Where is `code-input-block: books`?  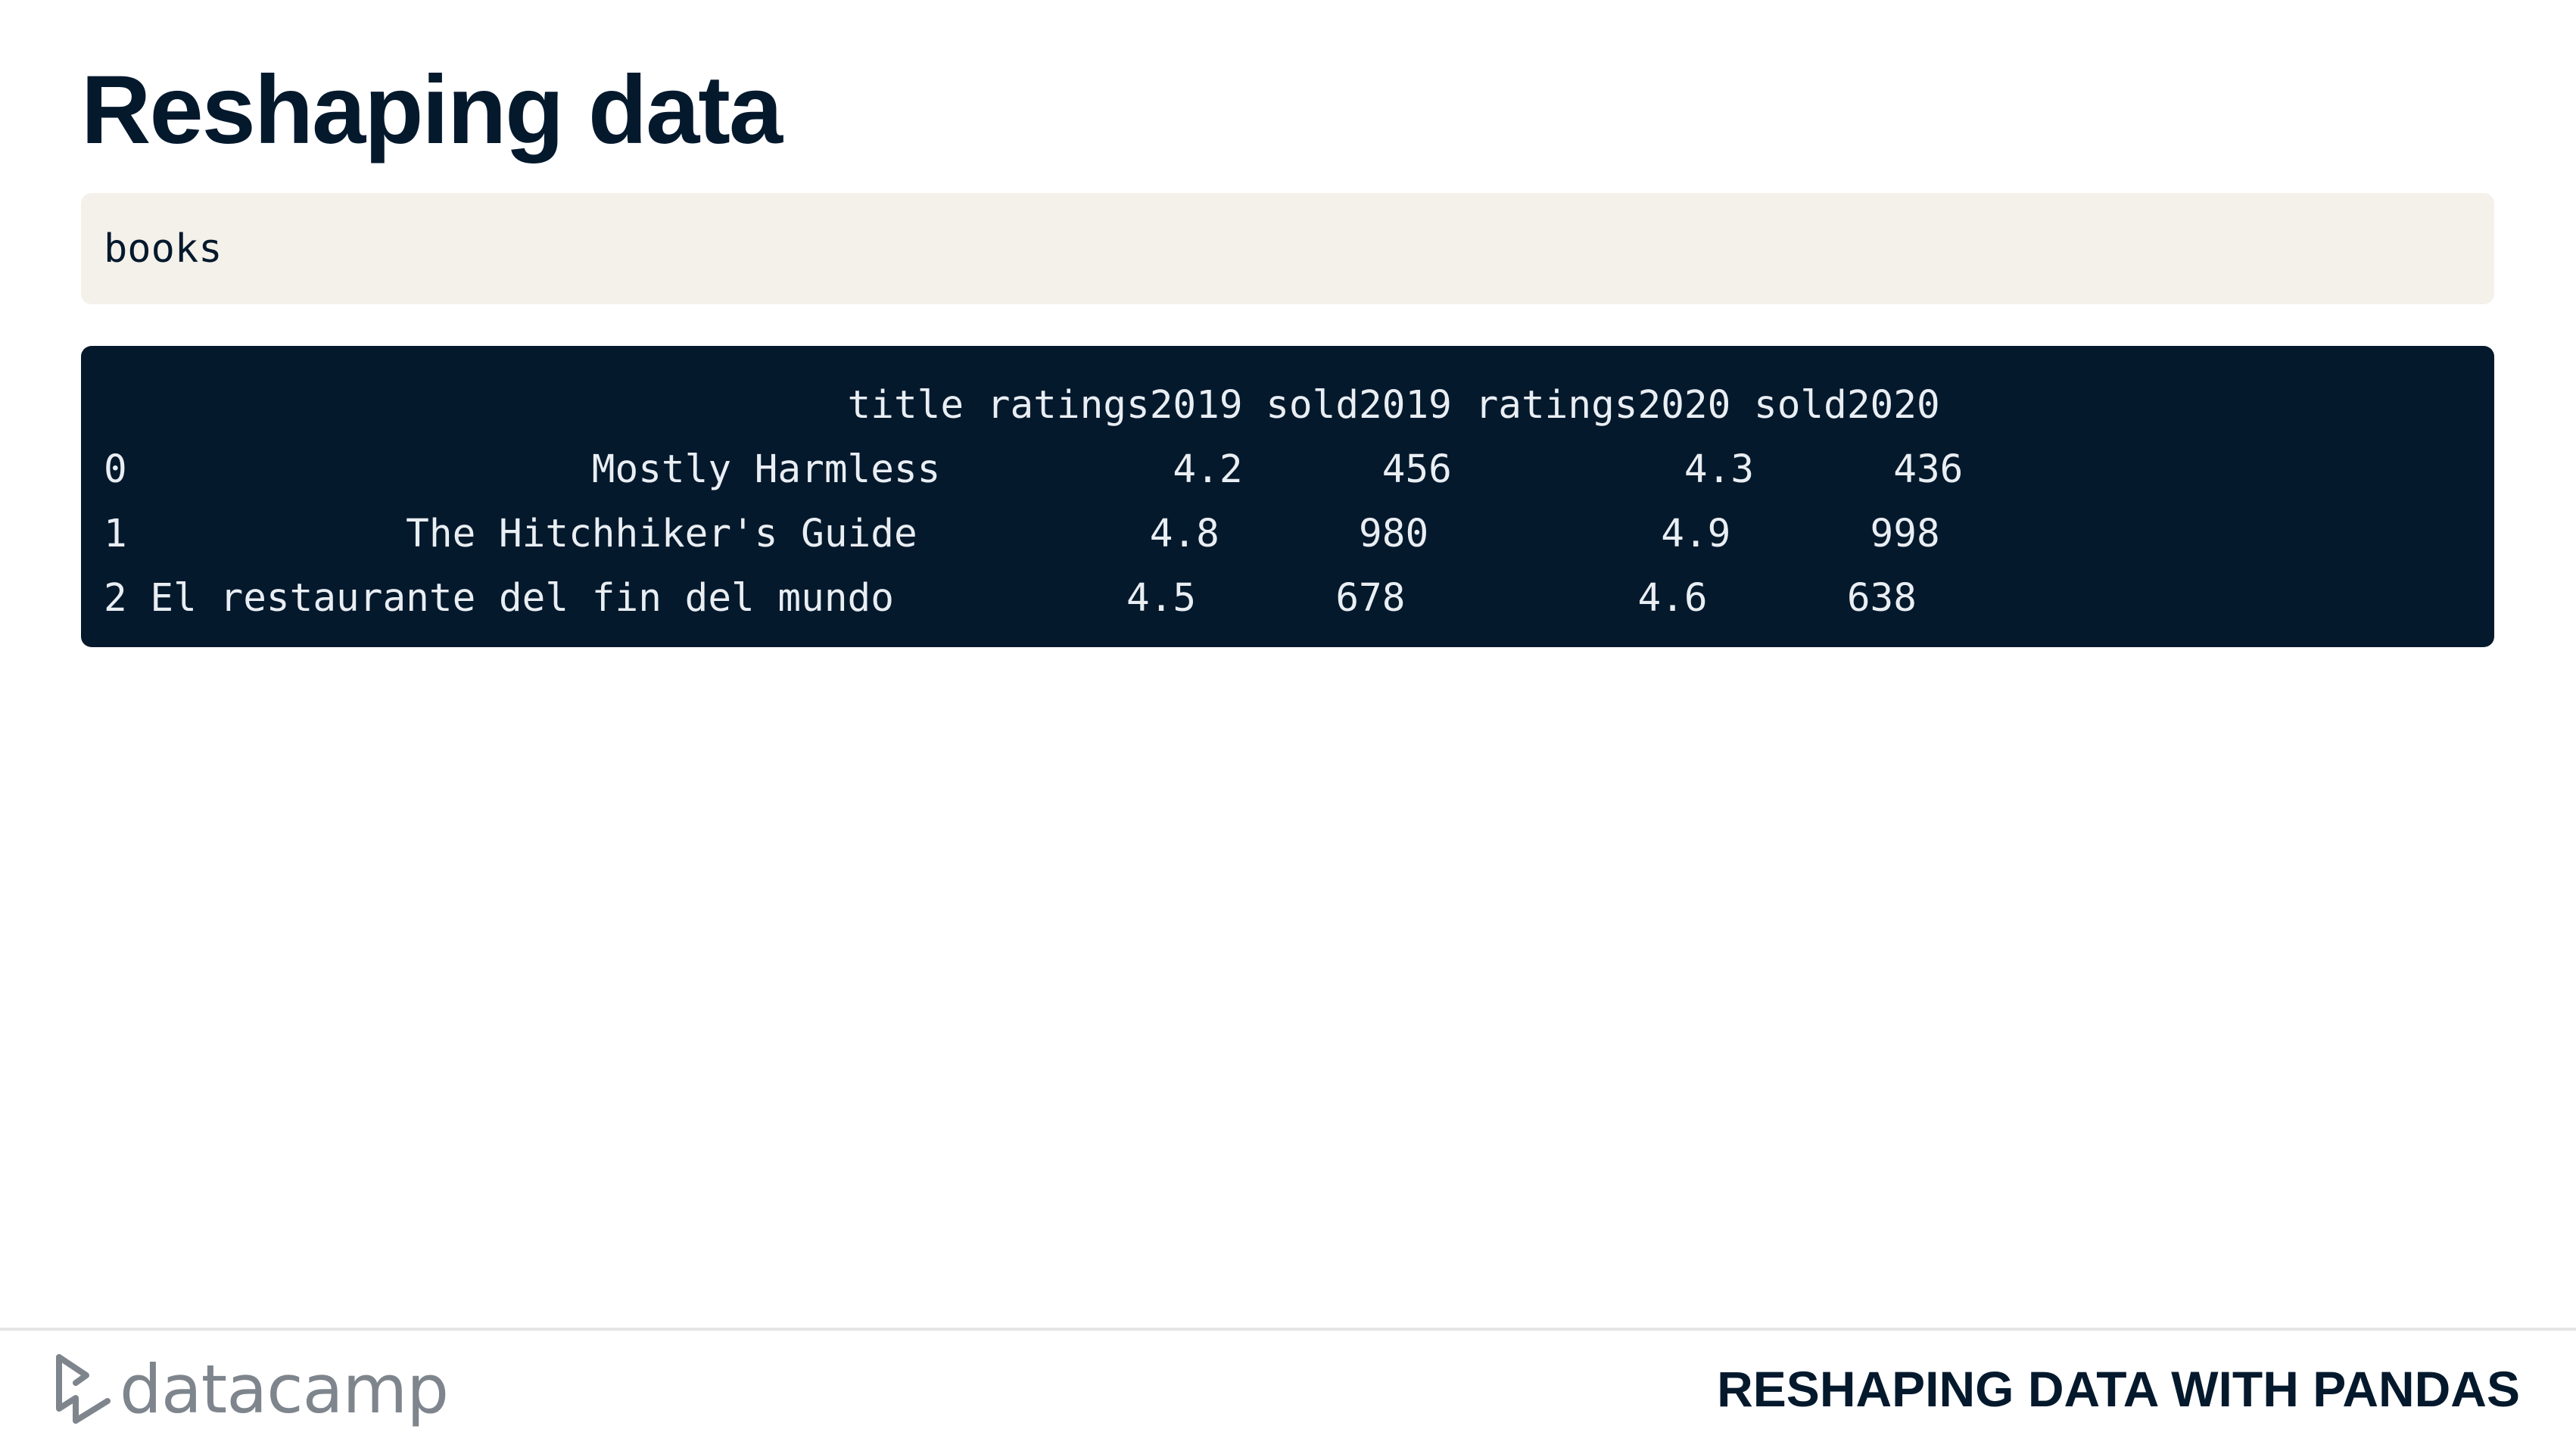
code-input-block: books is located at coordinates (1287, 248).